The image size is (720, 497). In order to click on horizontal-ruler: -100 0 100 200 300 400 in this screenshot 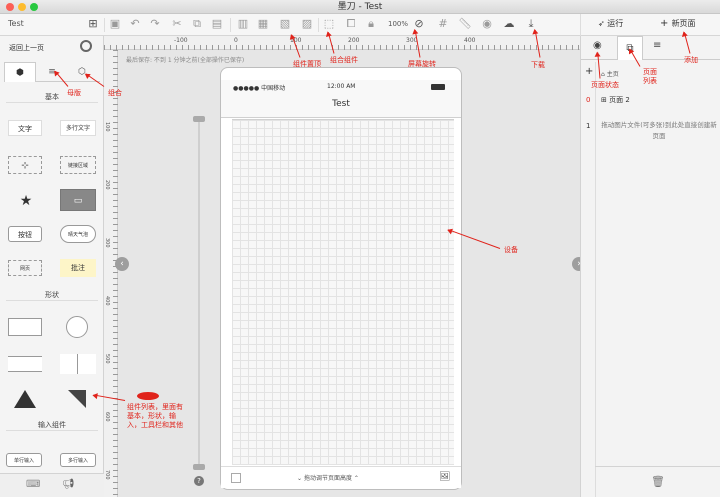, I will do `click(342, 43)`.